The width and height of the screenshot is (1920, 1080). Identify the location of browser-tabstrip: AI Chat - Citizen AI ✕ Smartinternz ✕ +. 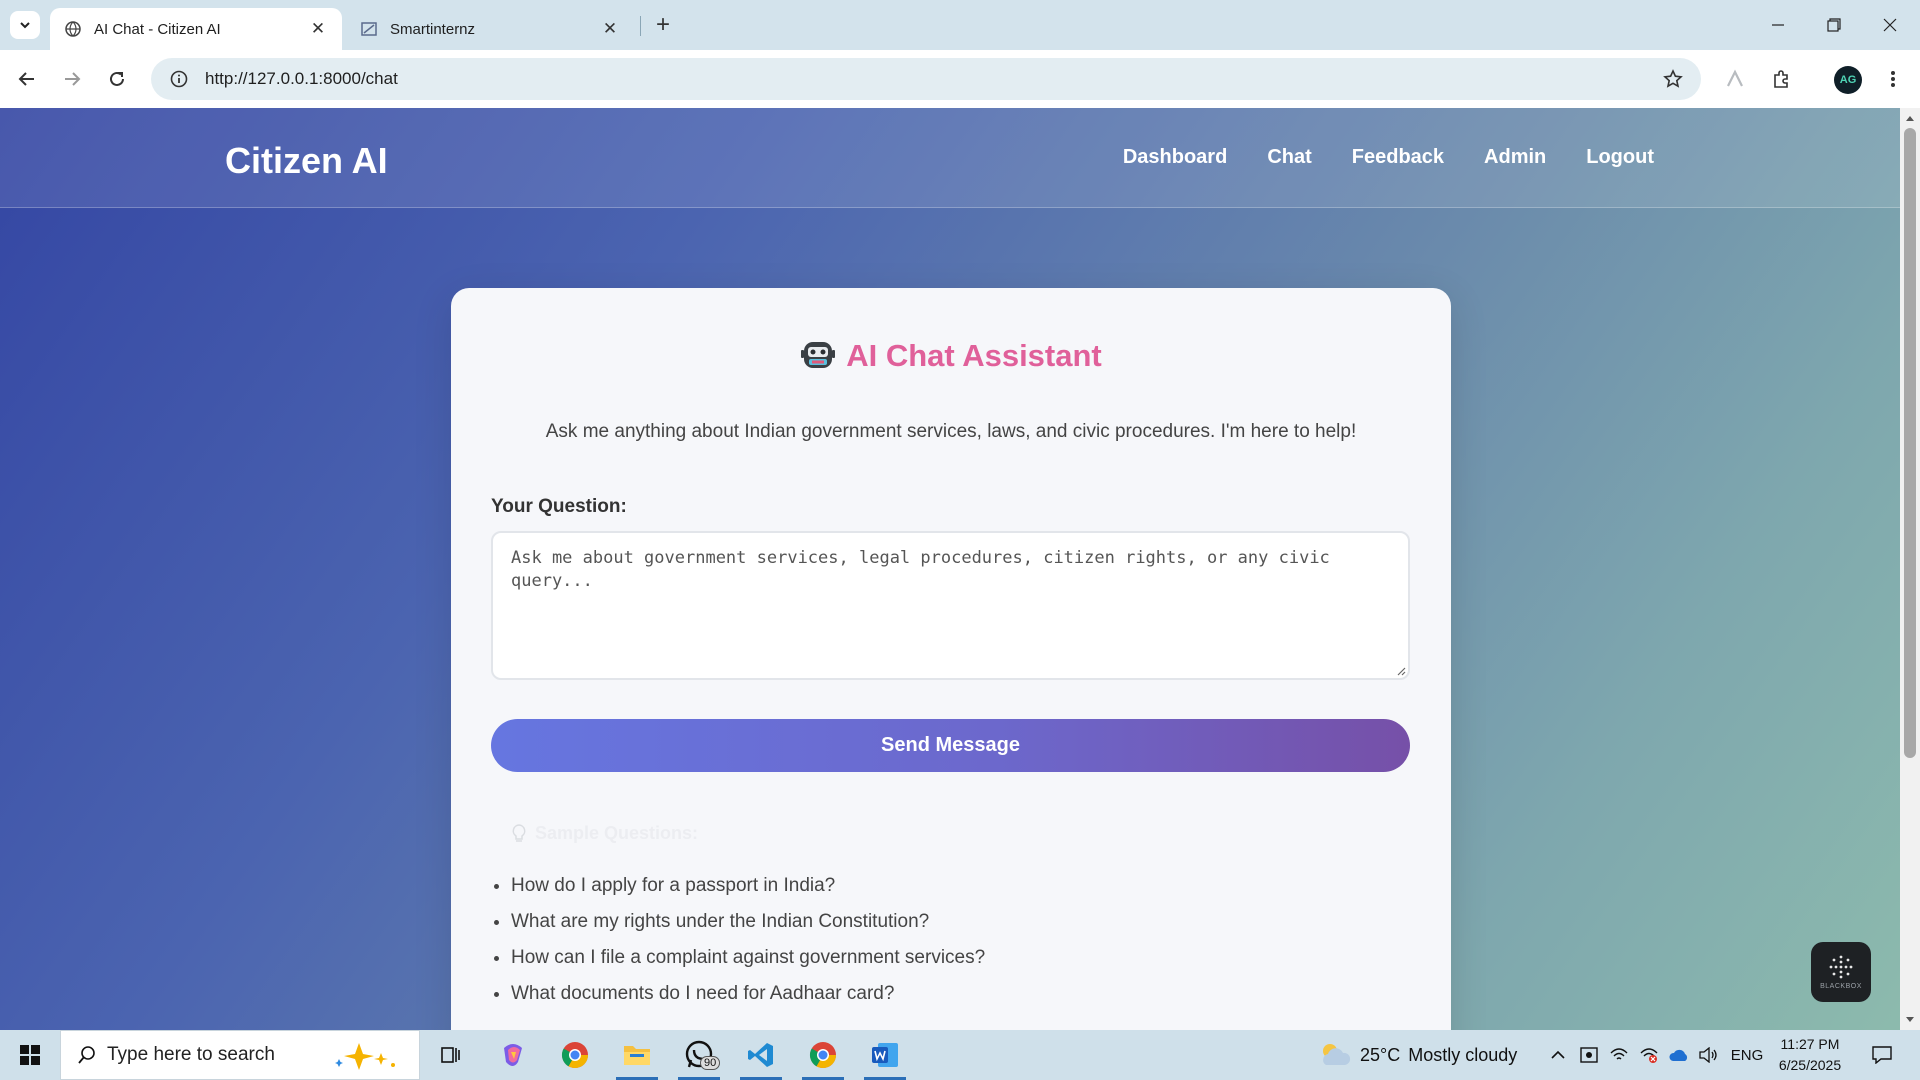
(960, 25).